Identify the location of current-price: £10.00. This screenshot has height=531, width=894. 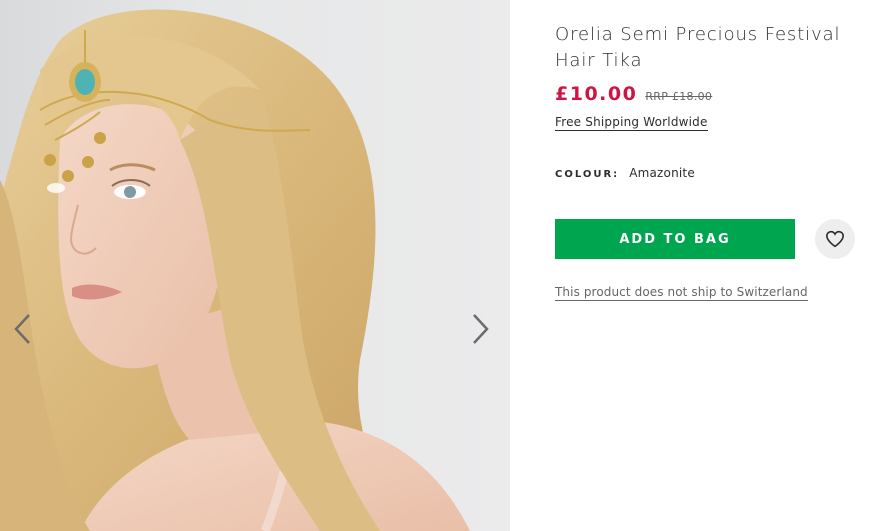
(596, 94).